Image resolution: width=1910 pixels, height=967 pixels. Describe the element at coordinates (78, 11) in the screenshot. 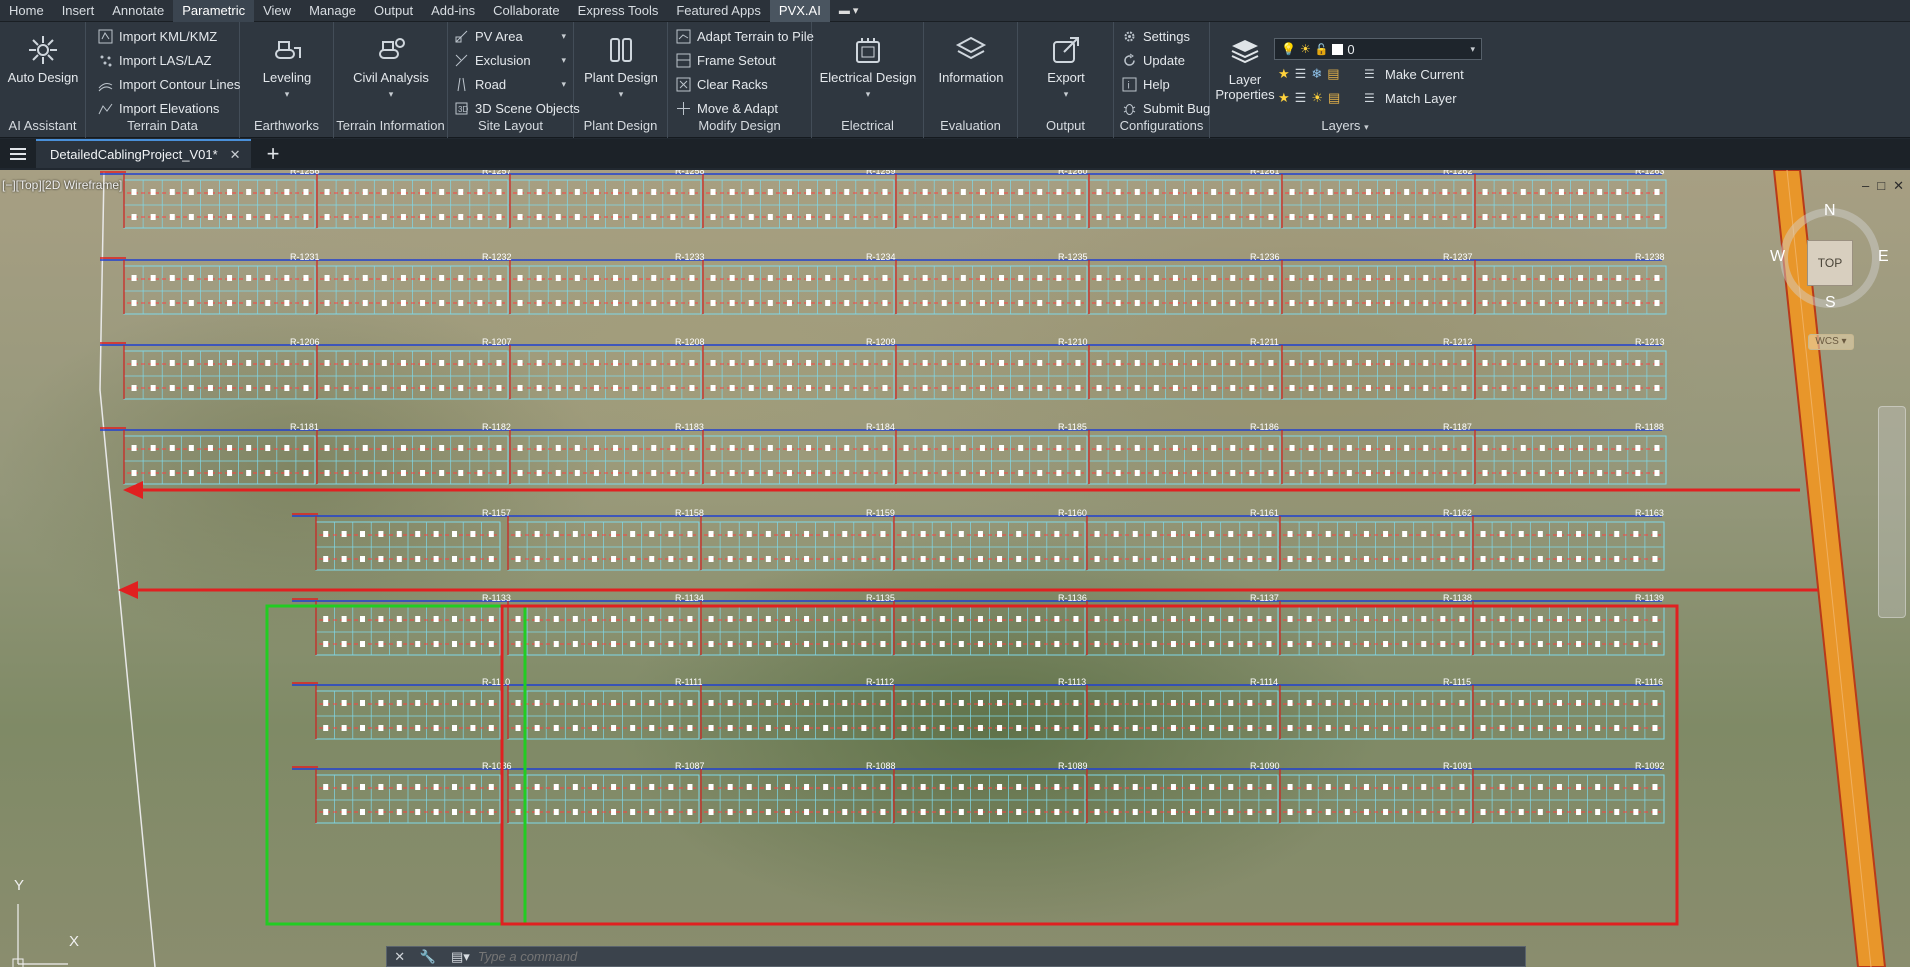

I see `tab-insert: Insert` at that location.